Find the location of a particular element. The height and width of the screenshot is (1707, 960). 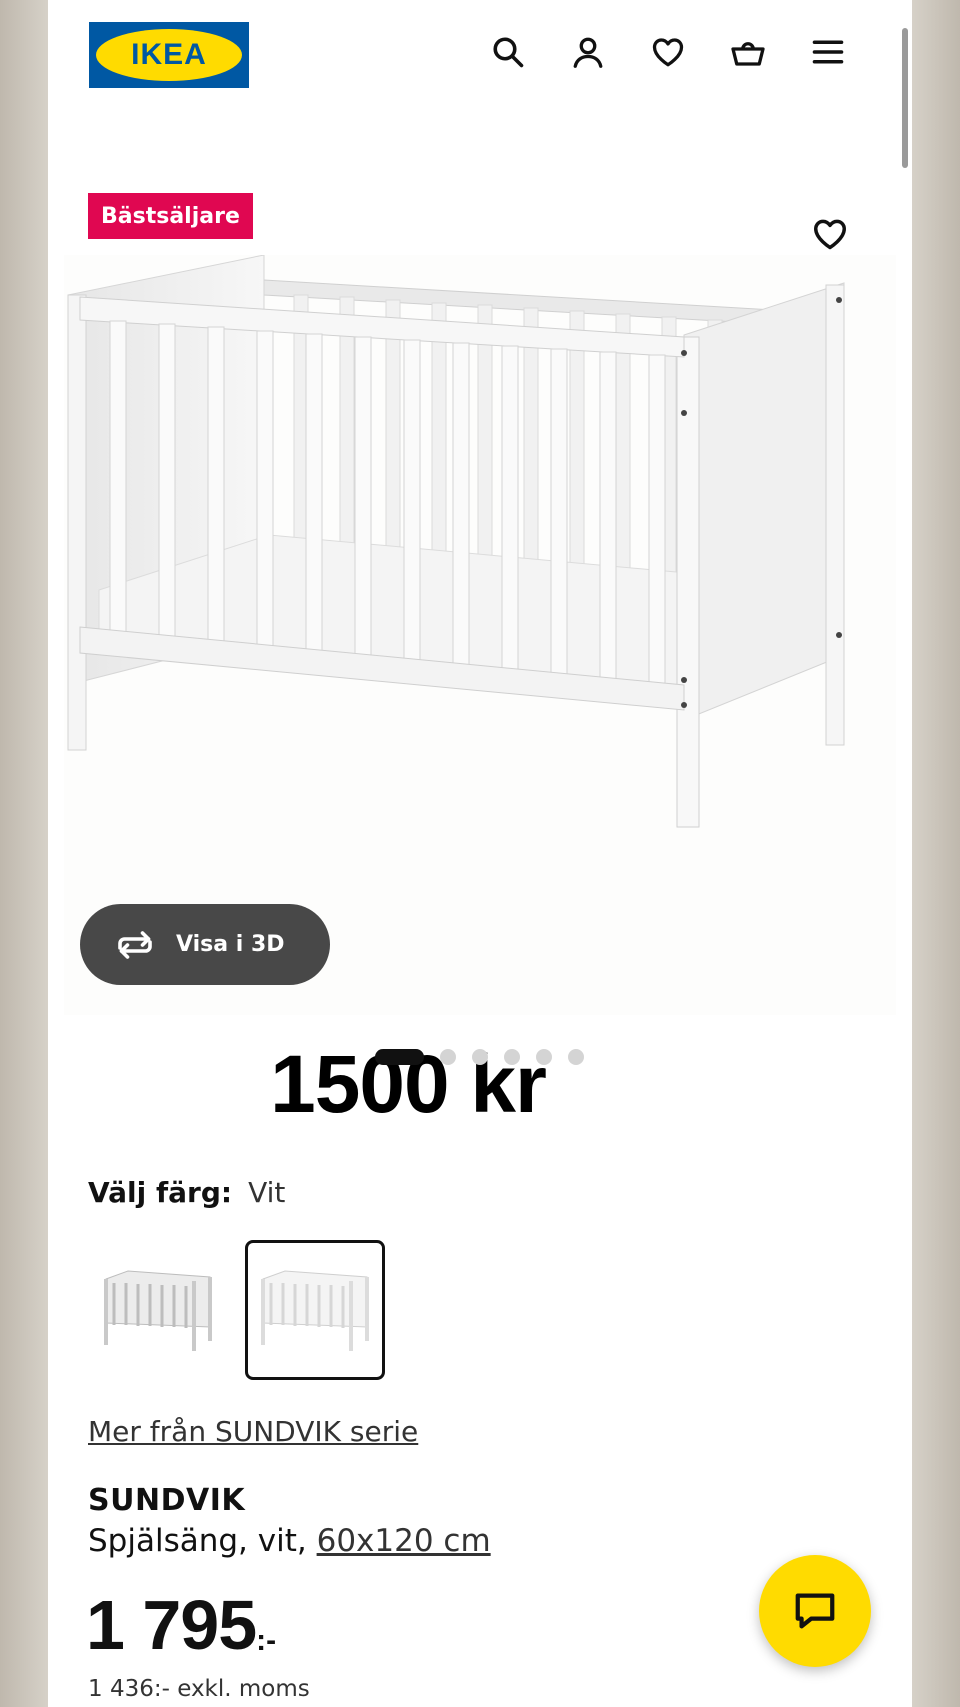

product-name: SUNDVIK is located at coordinates (167, 1500).